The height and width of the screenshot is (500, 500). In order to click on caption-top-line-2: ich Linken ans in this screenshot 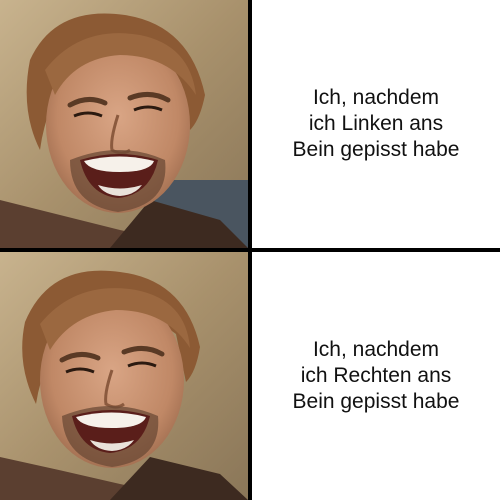, I will do `click(376, 123)`.